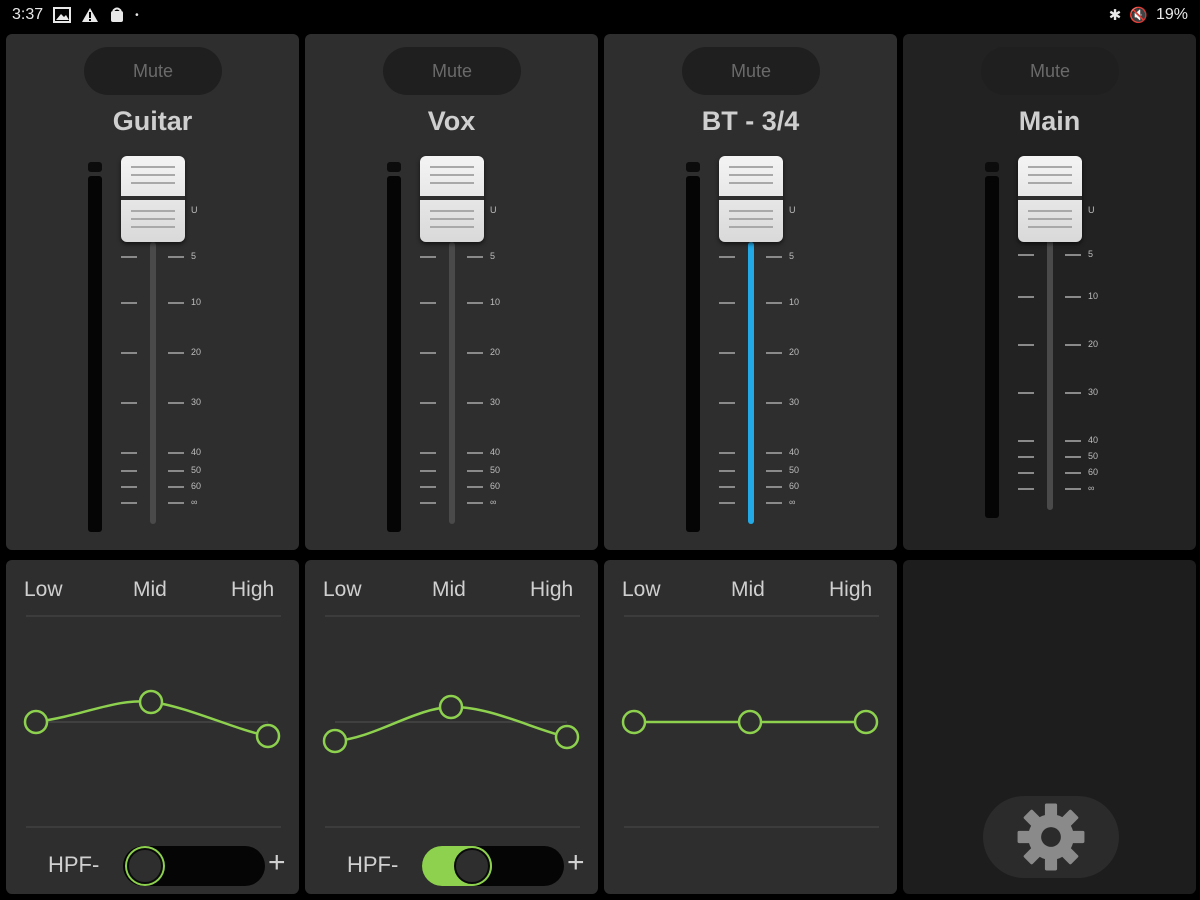  What do you see at coordinates (452, 383) in the screenshot?
I see `fader-track-vox` at bounding box center [452, 383].